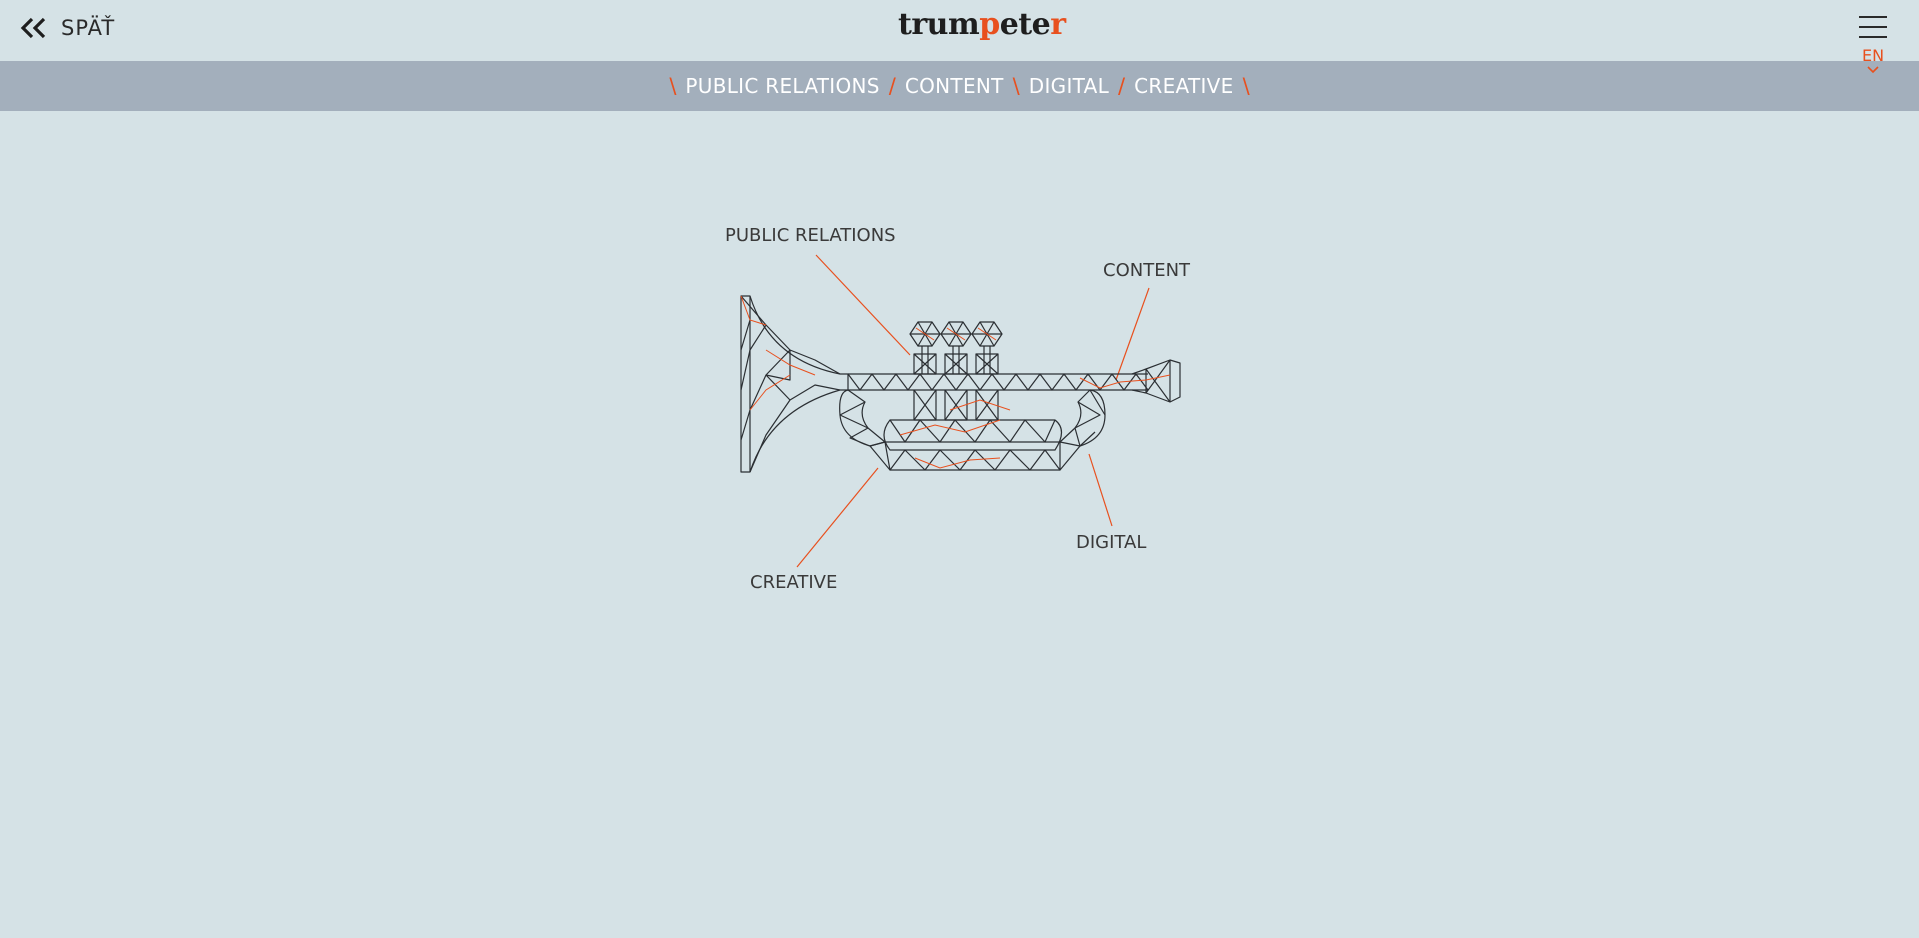 This screenshot has width=1919, height=938. What do you see at coordinates (793, 582) in the screenshot?
I see `diagram-label-creative: CREATIVE` at bounding box center [793, 582].